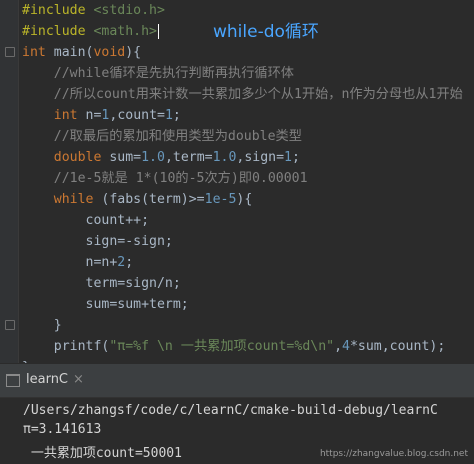  I want to click on code-token: printf(, so click(66, 346).